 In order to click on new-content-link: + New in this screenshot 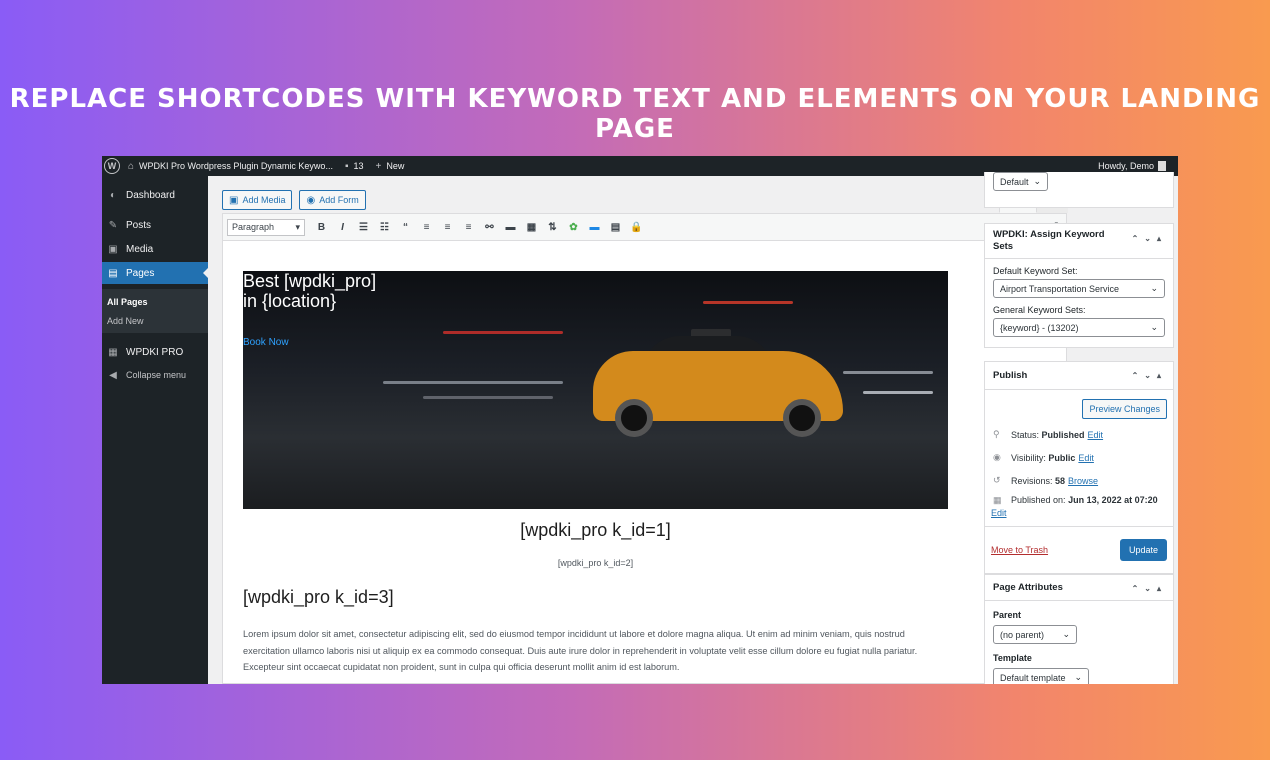, I will do `click(390, 166)`.